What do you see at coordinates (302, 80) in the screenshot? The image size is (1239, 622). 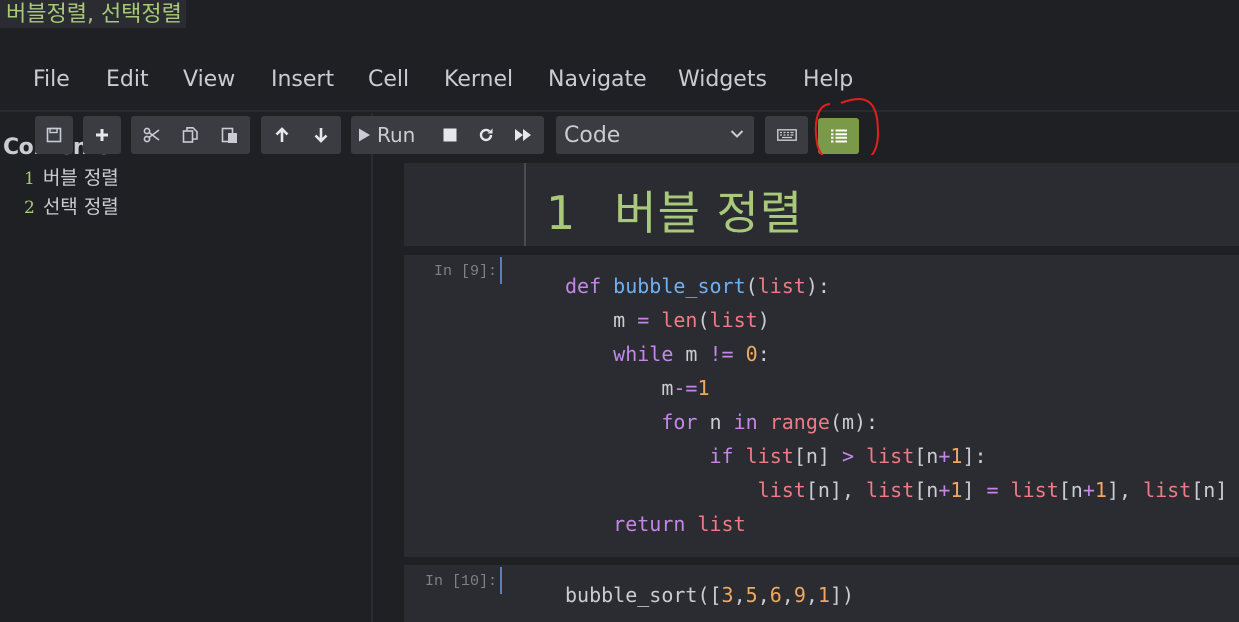 I see `menu-insert: Insert` at bounding box center [302, 80].